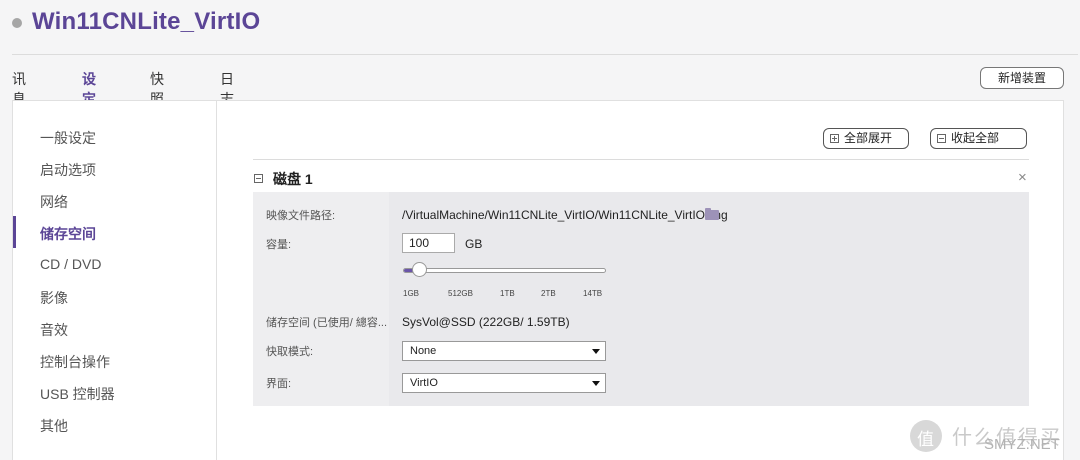  Describe the element at coordinates (507, 293) in the screenshot. I see `slider-tick: 1TB` at that location.